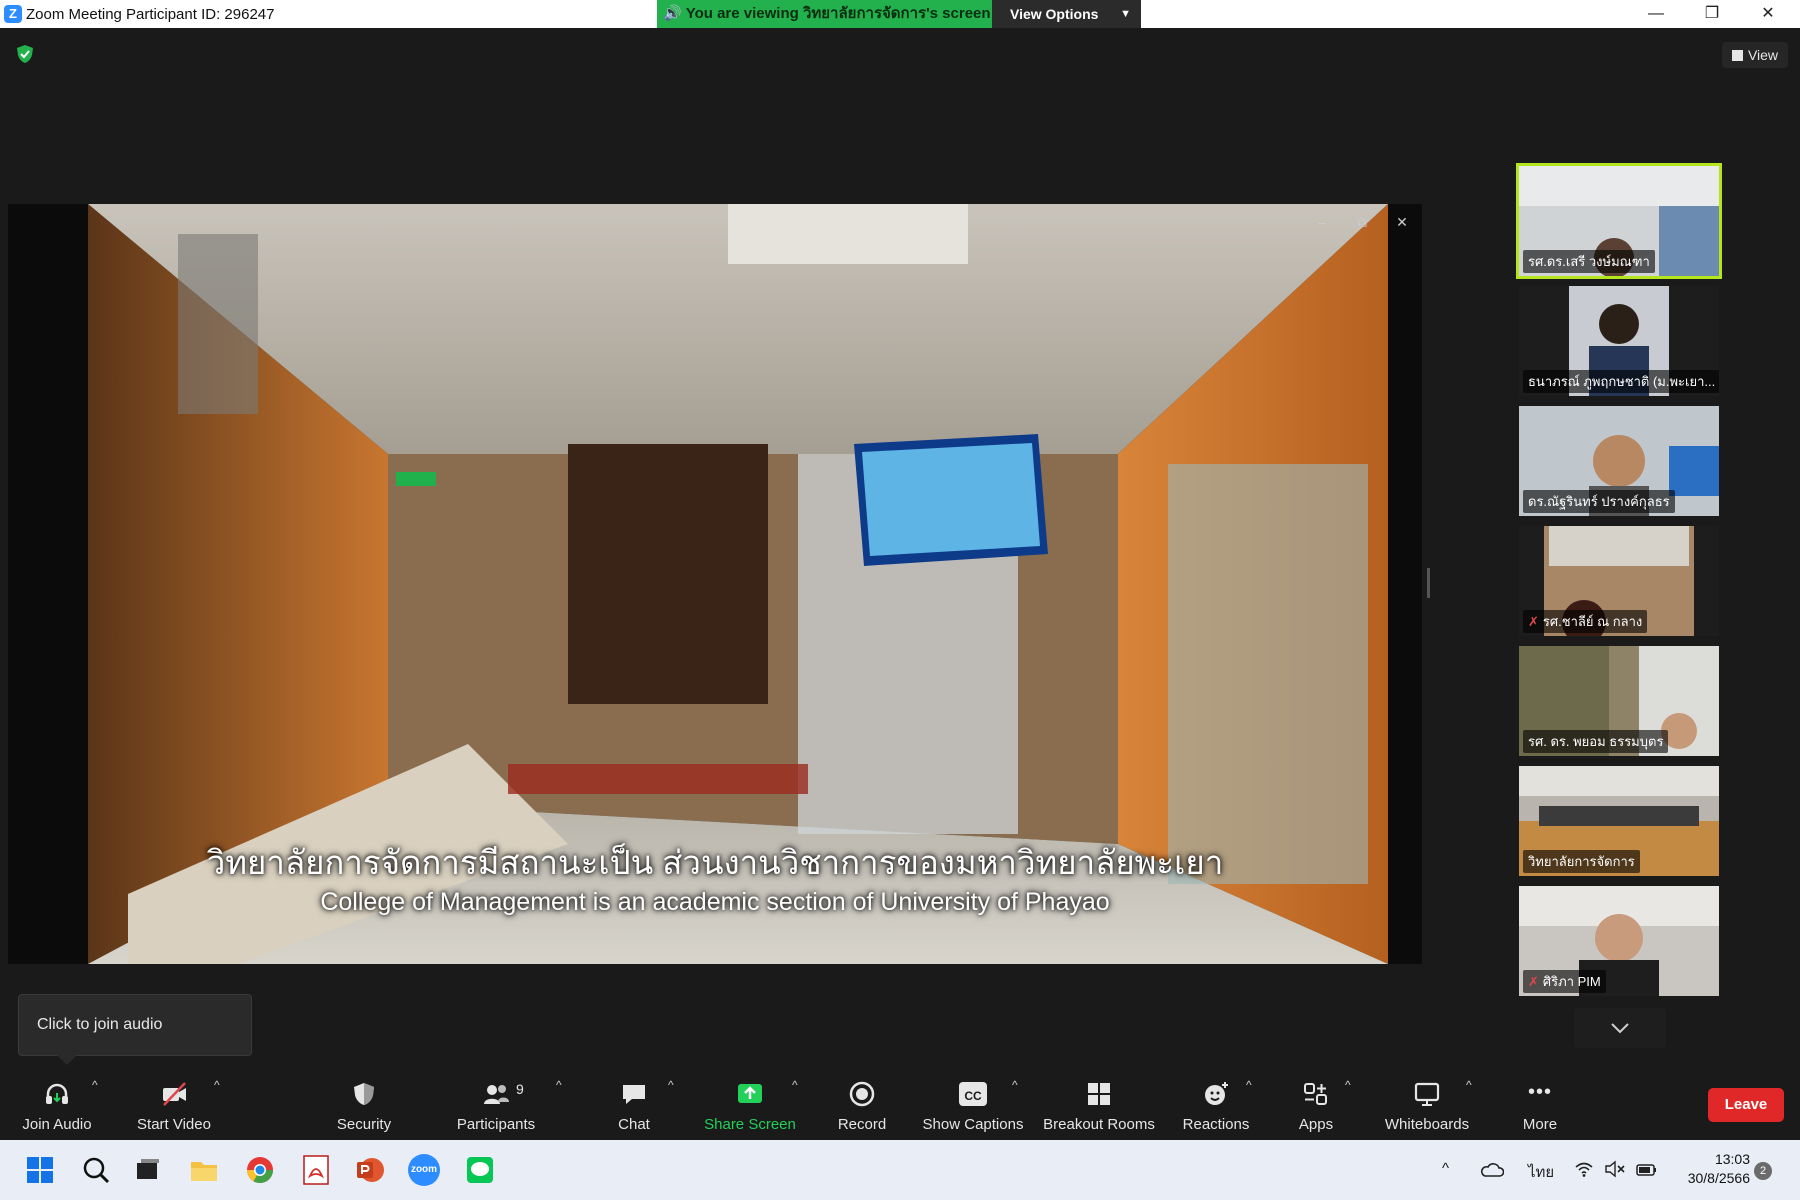 This screenshot has height=1200, width=1800. I want to click on task-view-icon, so click(148, 1170).